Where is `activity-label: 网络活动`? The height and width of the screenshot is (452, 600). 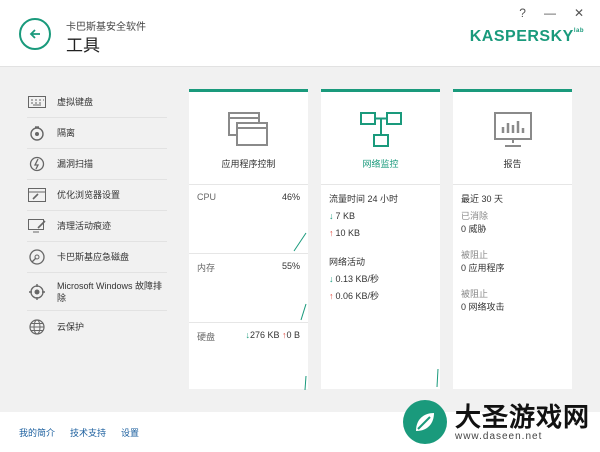 activity-label: 网络活动 is located at coordinates (347, 262).